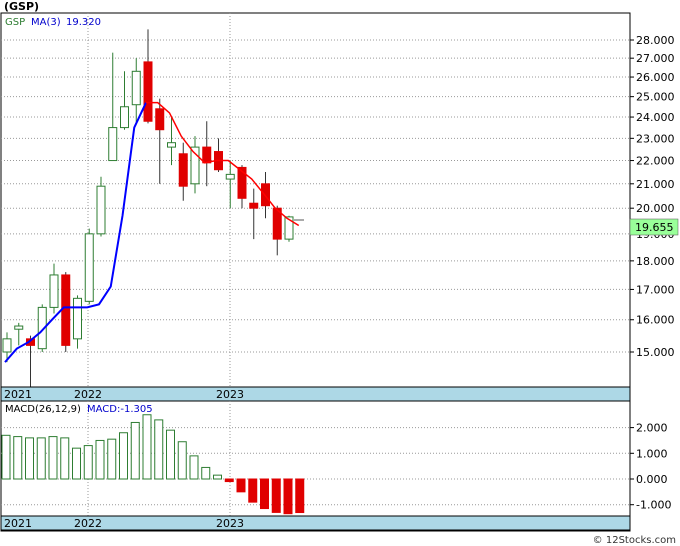  What do you see at coordinates (230, 394) in the screenshot?
I see `price-x-tick-label: 2023` at bounding box center [230, 394].